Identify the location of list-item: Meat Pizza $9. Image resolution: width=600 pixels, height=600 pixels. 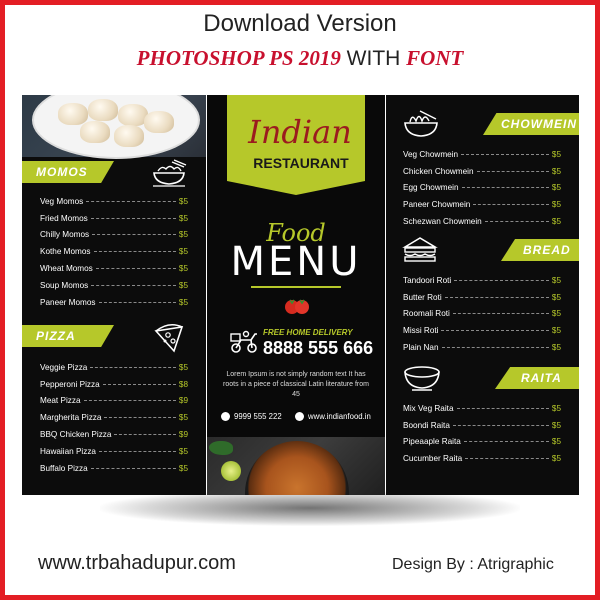
(114, 401).